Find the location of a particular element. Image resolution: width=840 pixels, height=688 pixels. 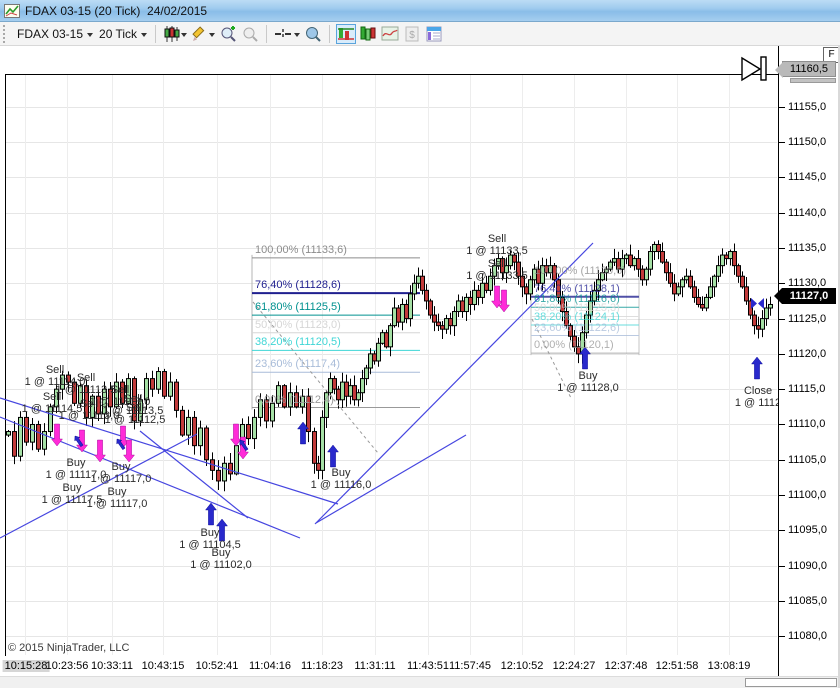

fib-level-label: 38,20% (11120,5) is located at coordinates (298, 342).